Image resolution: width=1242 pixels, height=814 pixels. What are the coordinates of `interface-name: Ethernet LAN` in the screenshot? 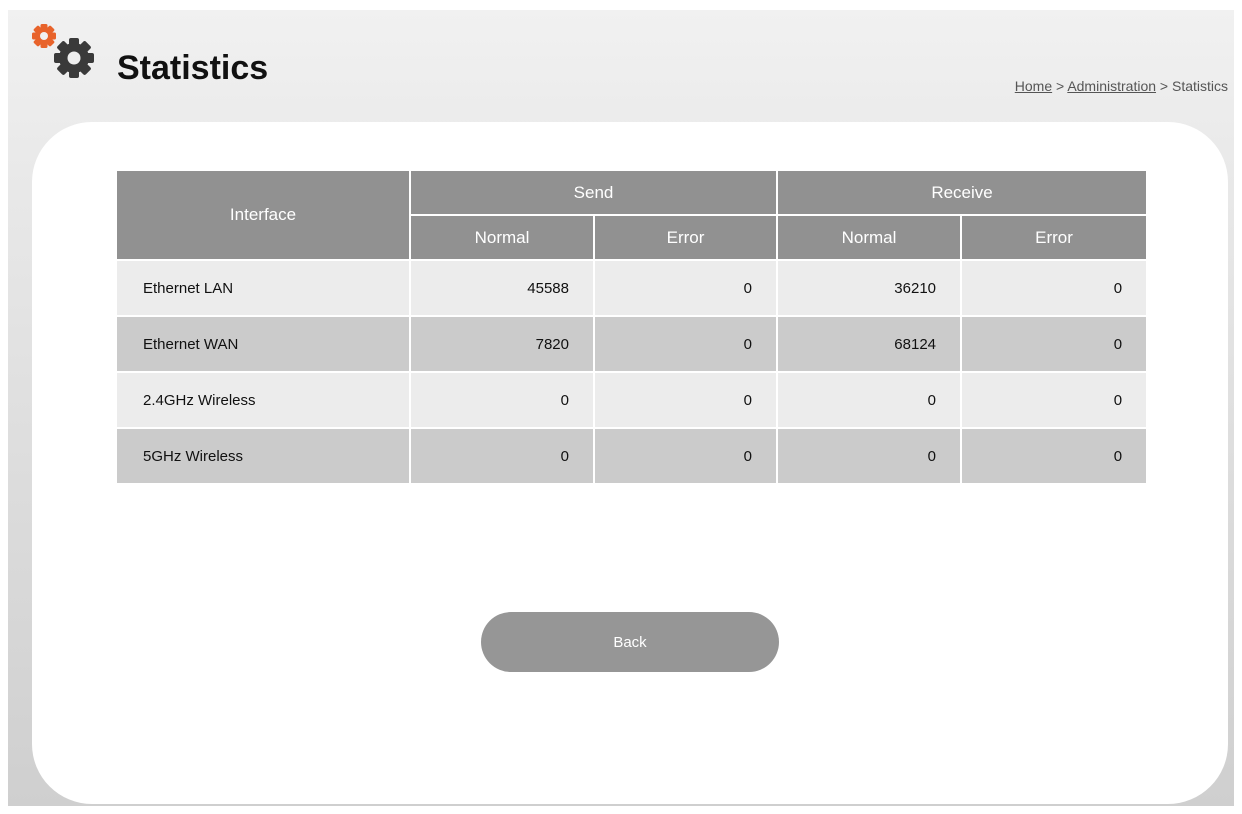 It's located at (264, 288).